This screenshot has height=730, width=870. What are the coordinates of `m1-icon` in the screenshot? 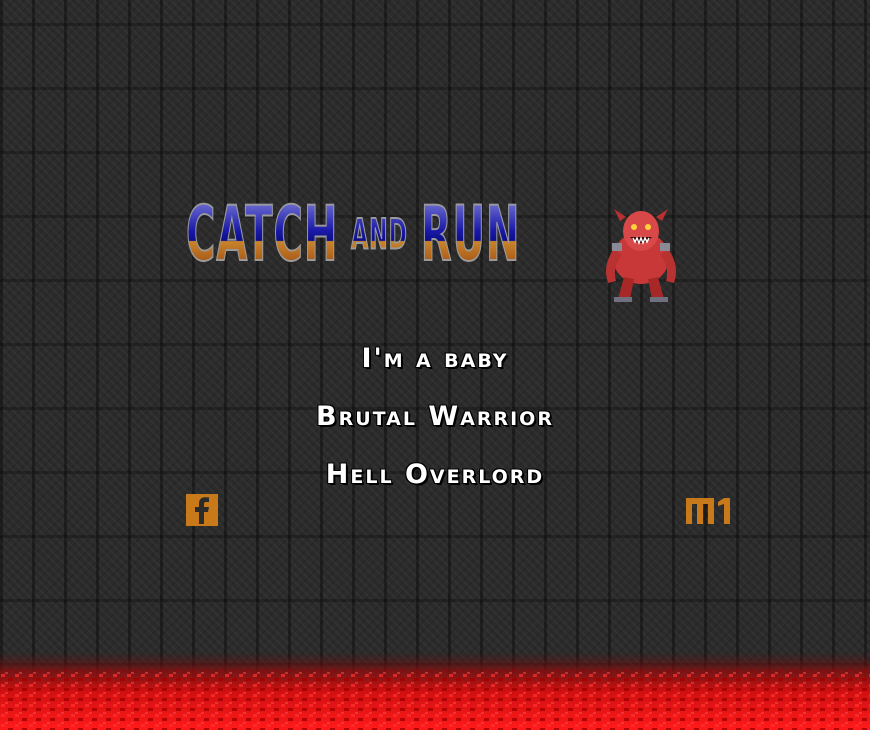 It's located at (708, 510).